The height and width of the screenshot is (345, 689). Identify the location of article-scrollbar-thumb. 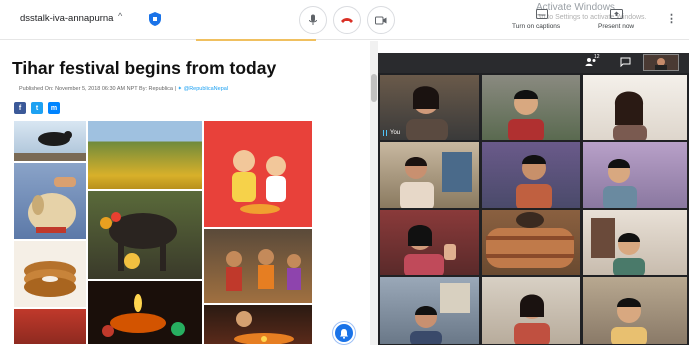
(374, 88).